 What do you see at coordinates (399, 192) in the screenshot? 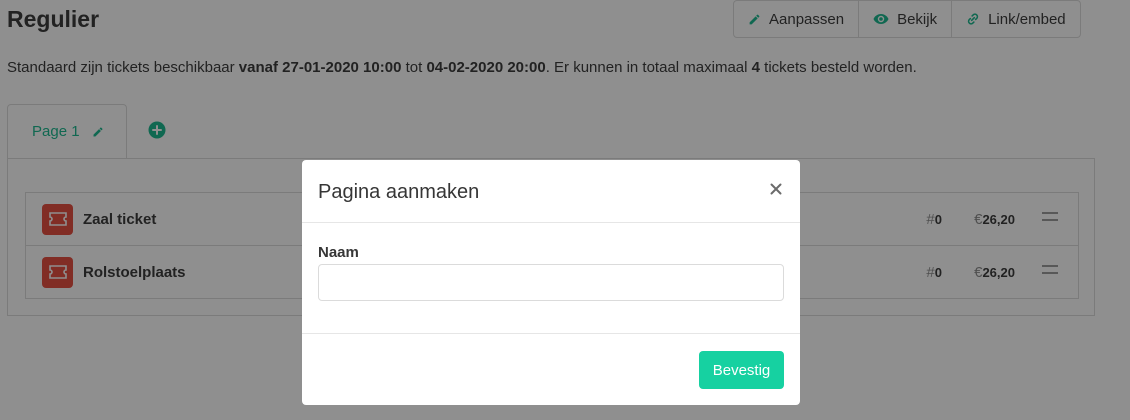
I see `modal-title: Pagina aanmaken` at bounding box center [399, 192].